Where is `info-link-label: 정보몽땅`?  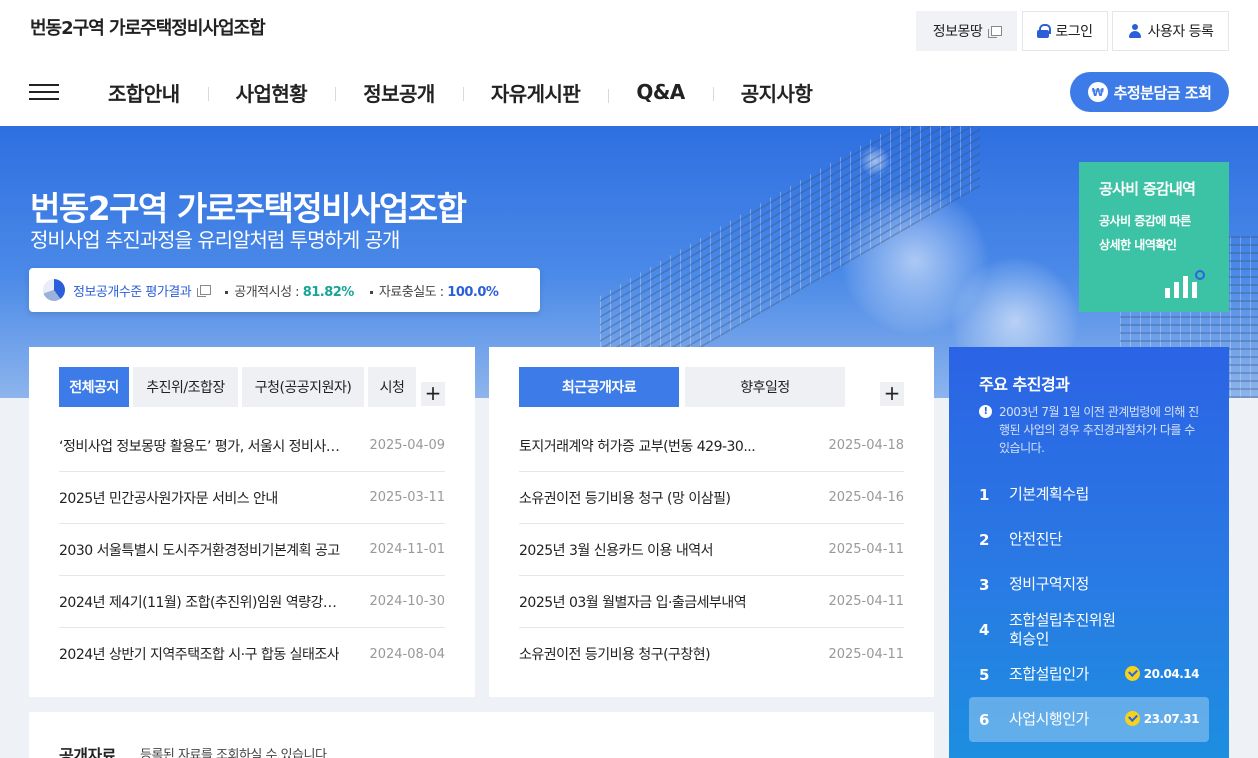
info-link-label: 정보몽땅 is located at coordinates (957, 32).